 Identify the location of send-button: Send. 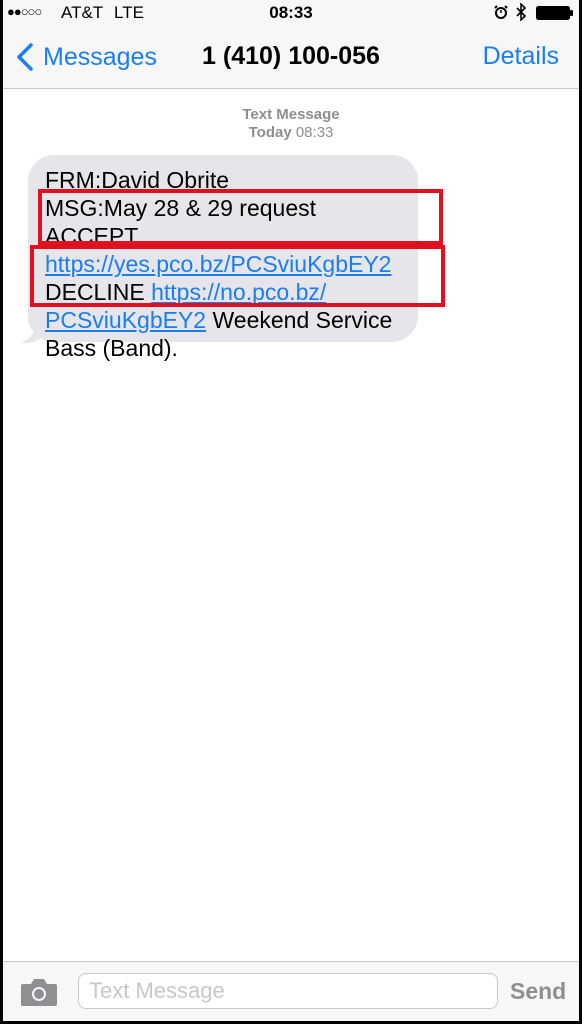
(538, 991).